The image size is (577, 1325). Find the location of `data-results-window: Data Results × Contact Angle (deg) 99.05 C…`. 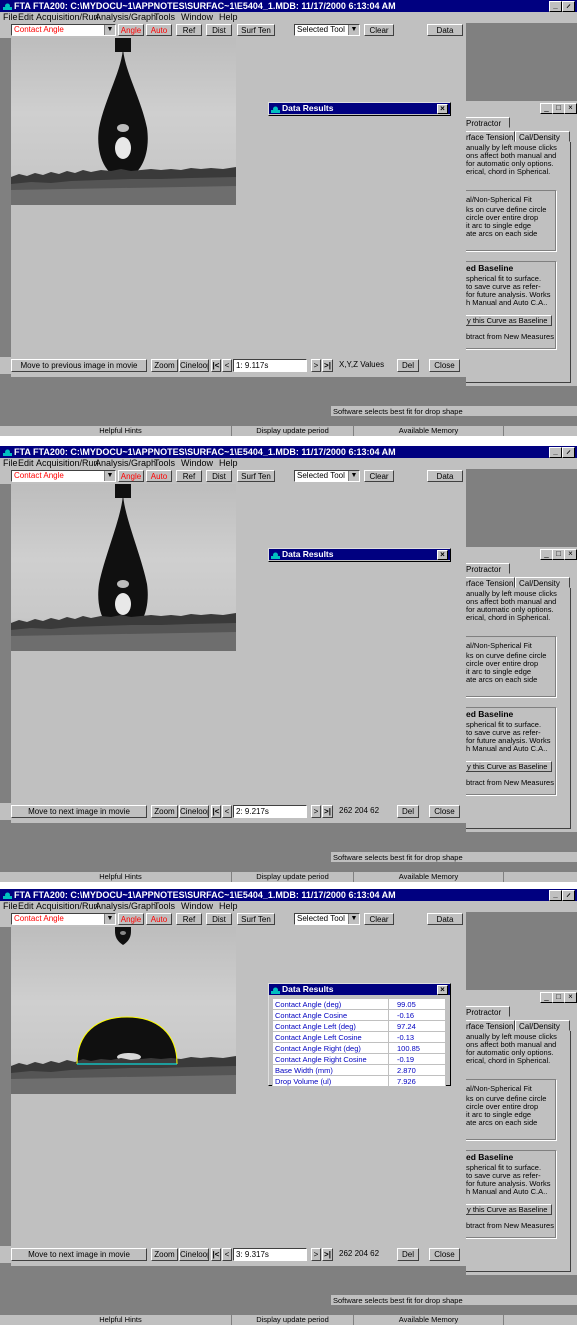

data-results-window: Data Results × Contact Angle (deg) 99.05 C… is located at coordinates (359, 1035).